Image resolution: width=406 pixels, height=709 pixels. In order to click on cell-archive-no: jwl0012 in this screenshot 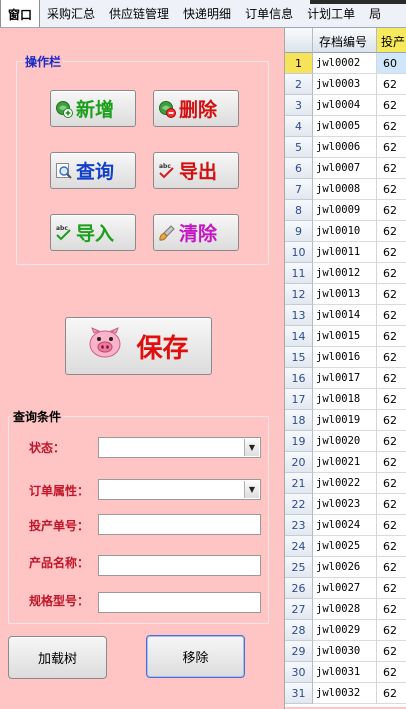, I will do `click(345, 273)`.